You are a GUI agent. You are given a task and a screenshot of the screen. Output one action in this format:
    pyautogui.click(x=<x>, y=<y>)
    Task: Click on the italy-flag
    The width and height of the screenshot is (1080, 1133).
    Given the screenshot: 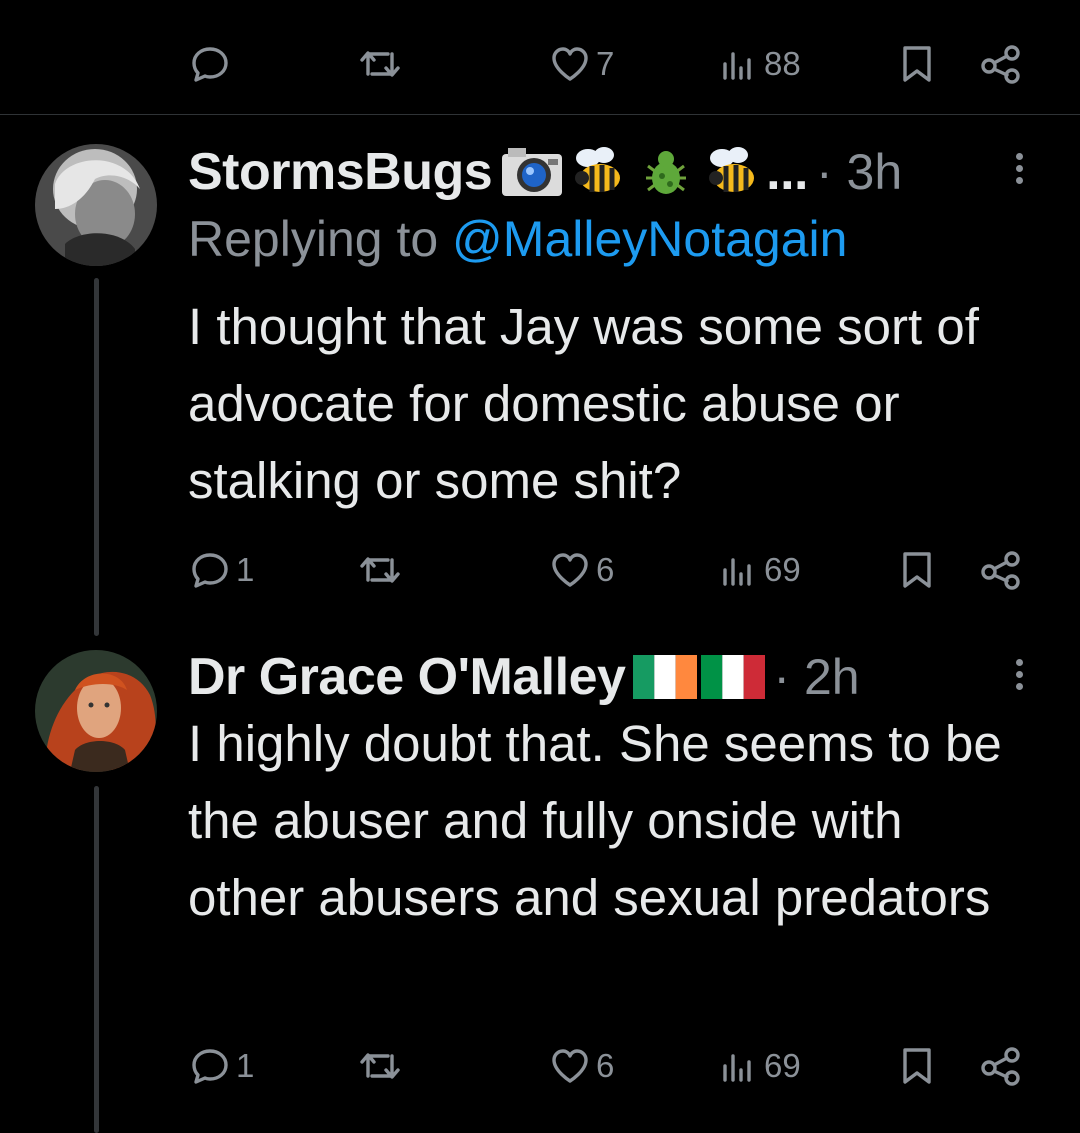 What is the action you would take?
    pyautogui.click(x=733, y=677)
    